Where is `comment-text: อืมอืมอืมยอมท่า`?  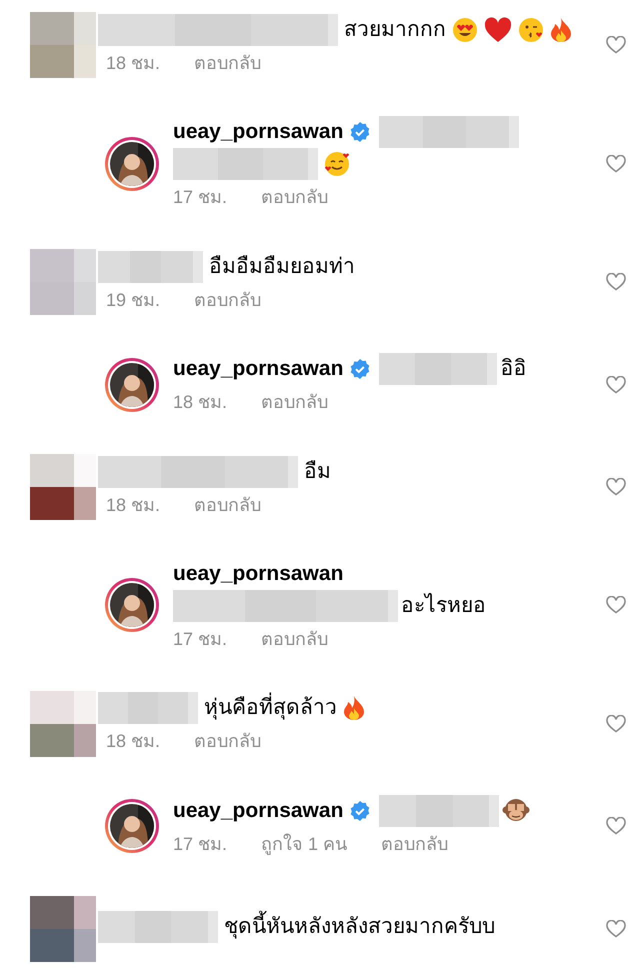
comment-text: อืมอืมอืมยอมท่า is located at coordinates (282, 267).